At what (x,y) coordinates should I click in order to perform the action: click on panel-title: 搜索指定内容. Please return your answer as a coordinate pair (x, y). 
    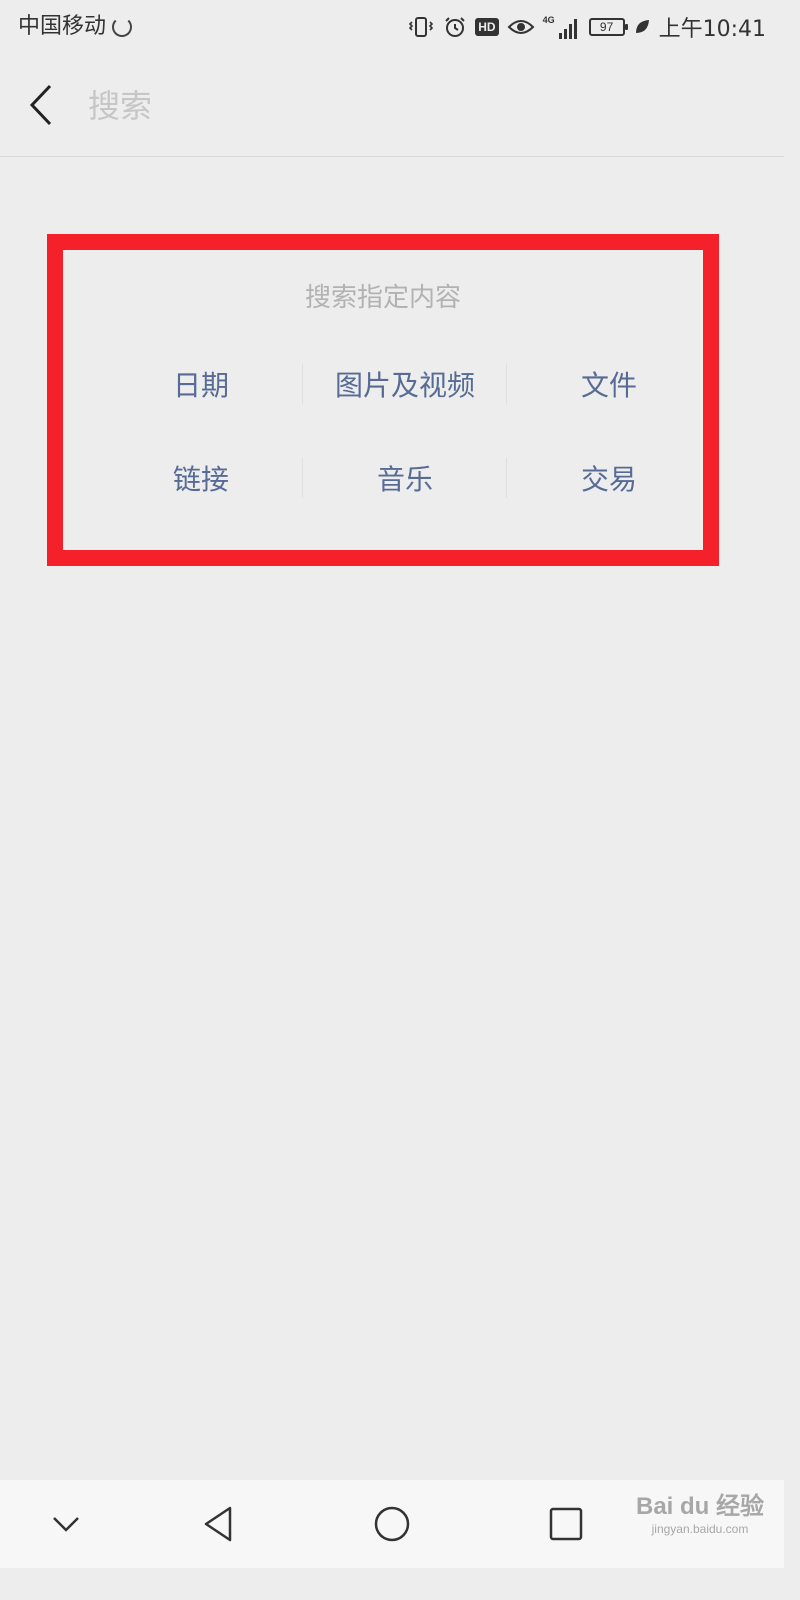
    Looking at the image, I should click on (382, 298).